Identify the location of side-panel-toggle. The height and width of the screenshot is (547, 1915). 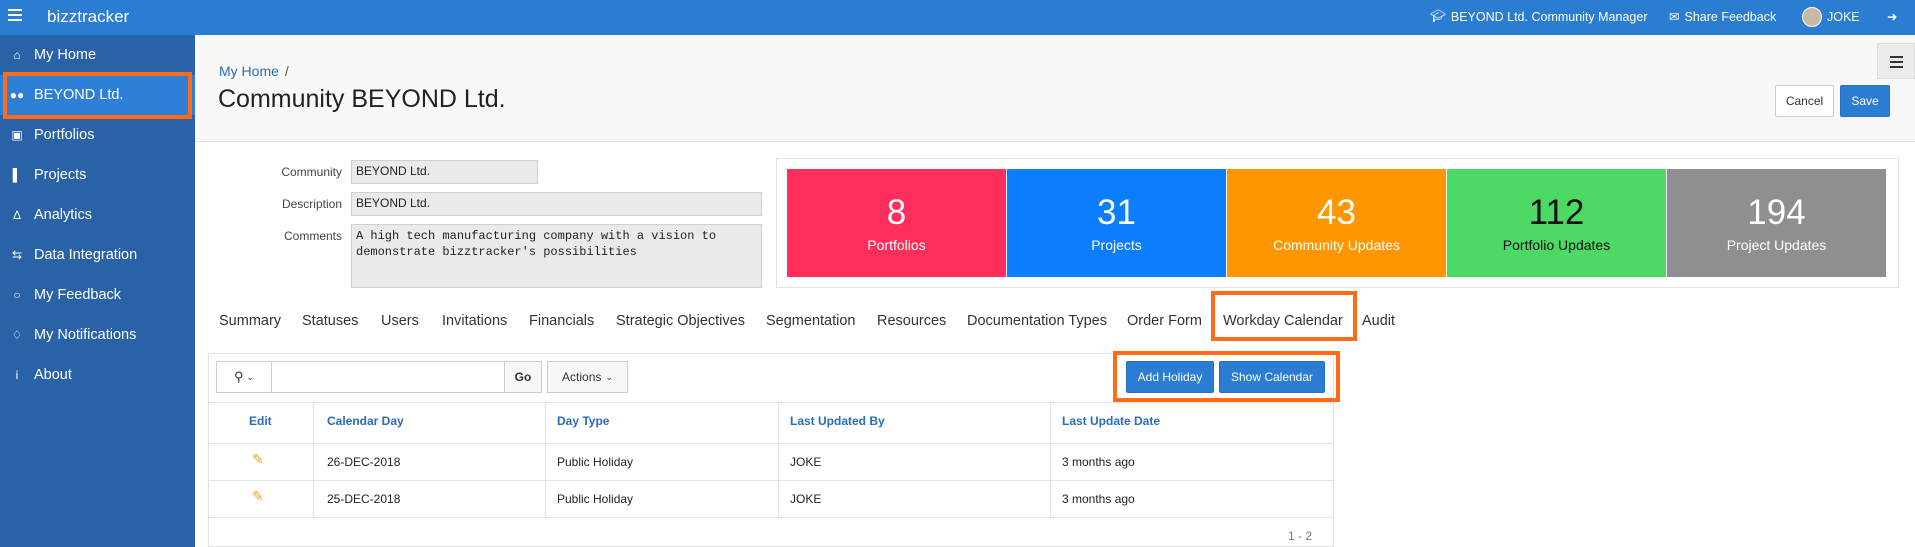
(1896, 61).